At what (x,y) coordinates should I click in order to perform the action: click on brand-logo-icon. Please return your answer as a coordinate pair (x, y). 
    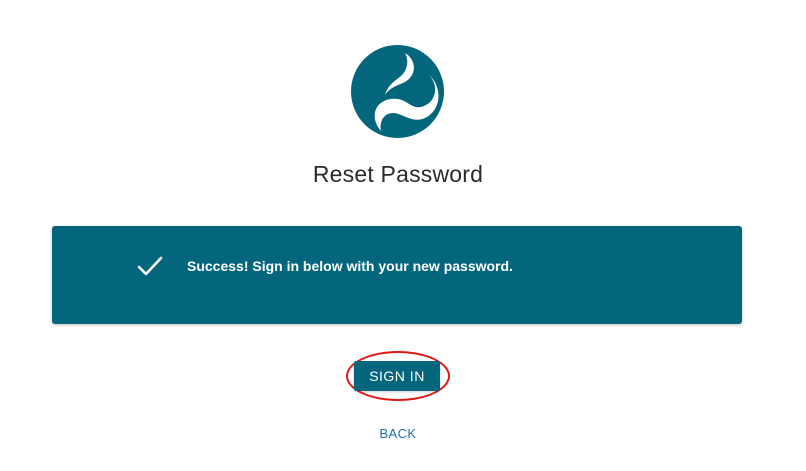
    Looking at the image, I should click on (397, 91).